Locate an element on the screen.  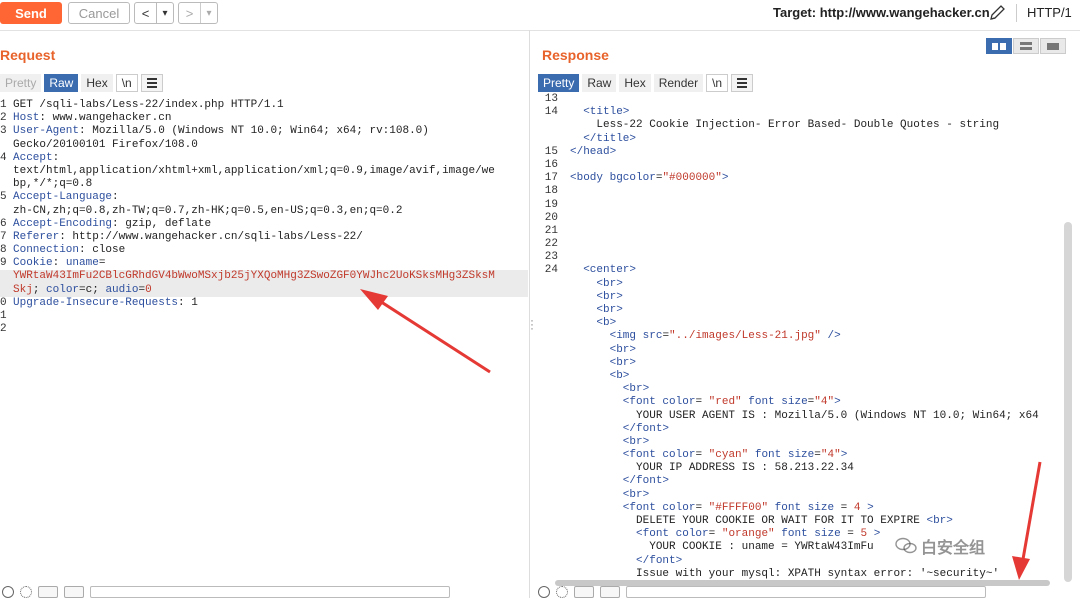
request-line: 8 Connection: close is located at coordinates (264, 250).